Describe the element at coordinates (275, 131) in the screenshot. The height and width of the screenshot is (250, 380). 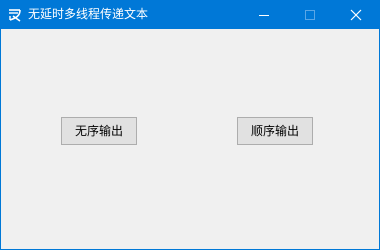
I see `ordered-output-button: 顺序输出` at that location.